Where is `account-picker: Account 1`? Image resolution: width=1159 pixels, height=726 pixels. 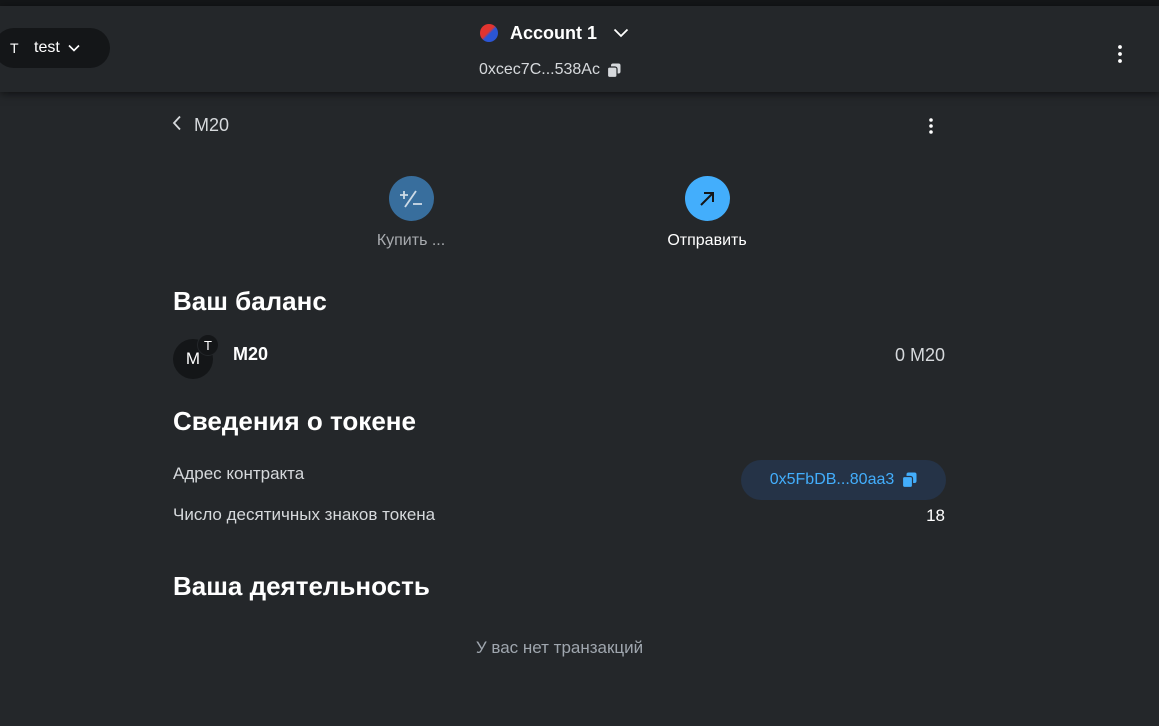
account-picker: Account 1 is located at coordinates (554, 33).